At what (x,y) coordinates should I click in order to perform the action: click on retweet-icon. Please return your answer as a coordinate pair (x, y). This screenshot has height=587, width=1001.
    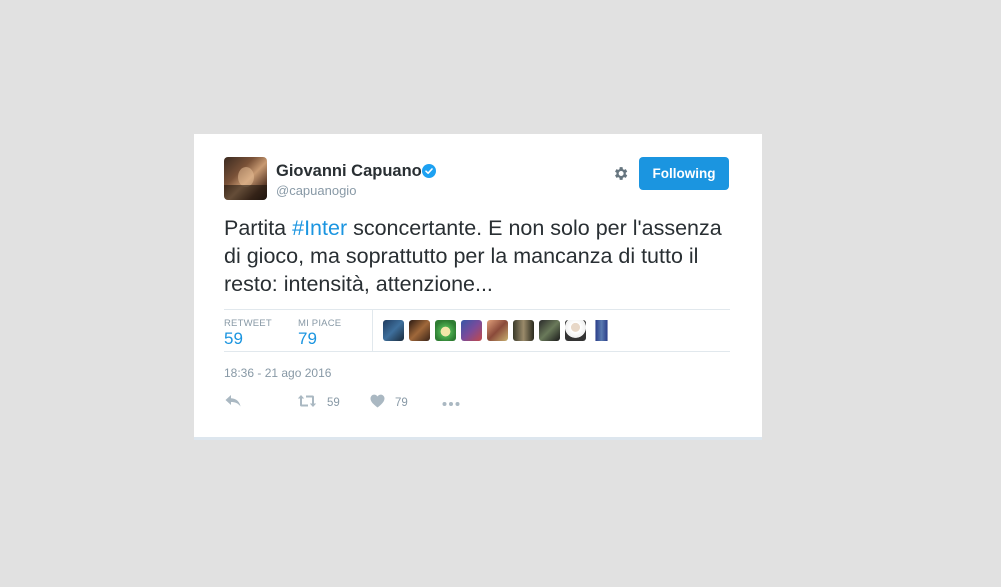
    Looking at the image, I should click on (307, 403).